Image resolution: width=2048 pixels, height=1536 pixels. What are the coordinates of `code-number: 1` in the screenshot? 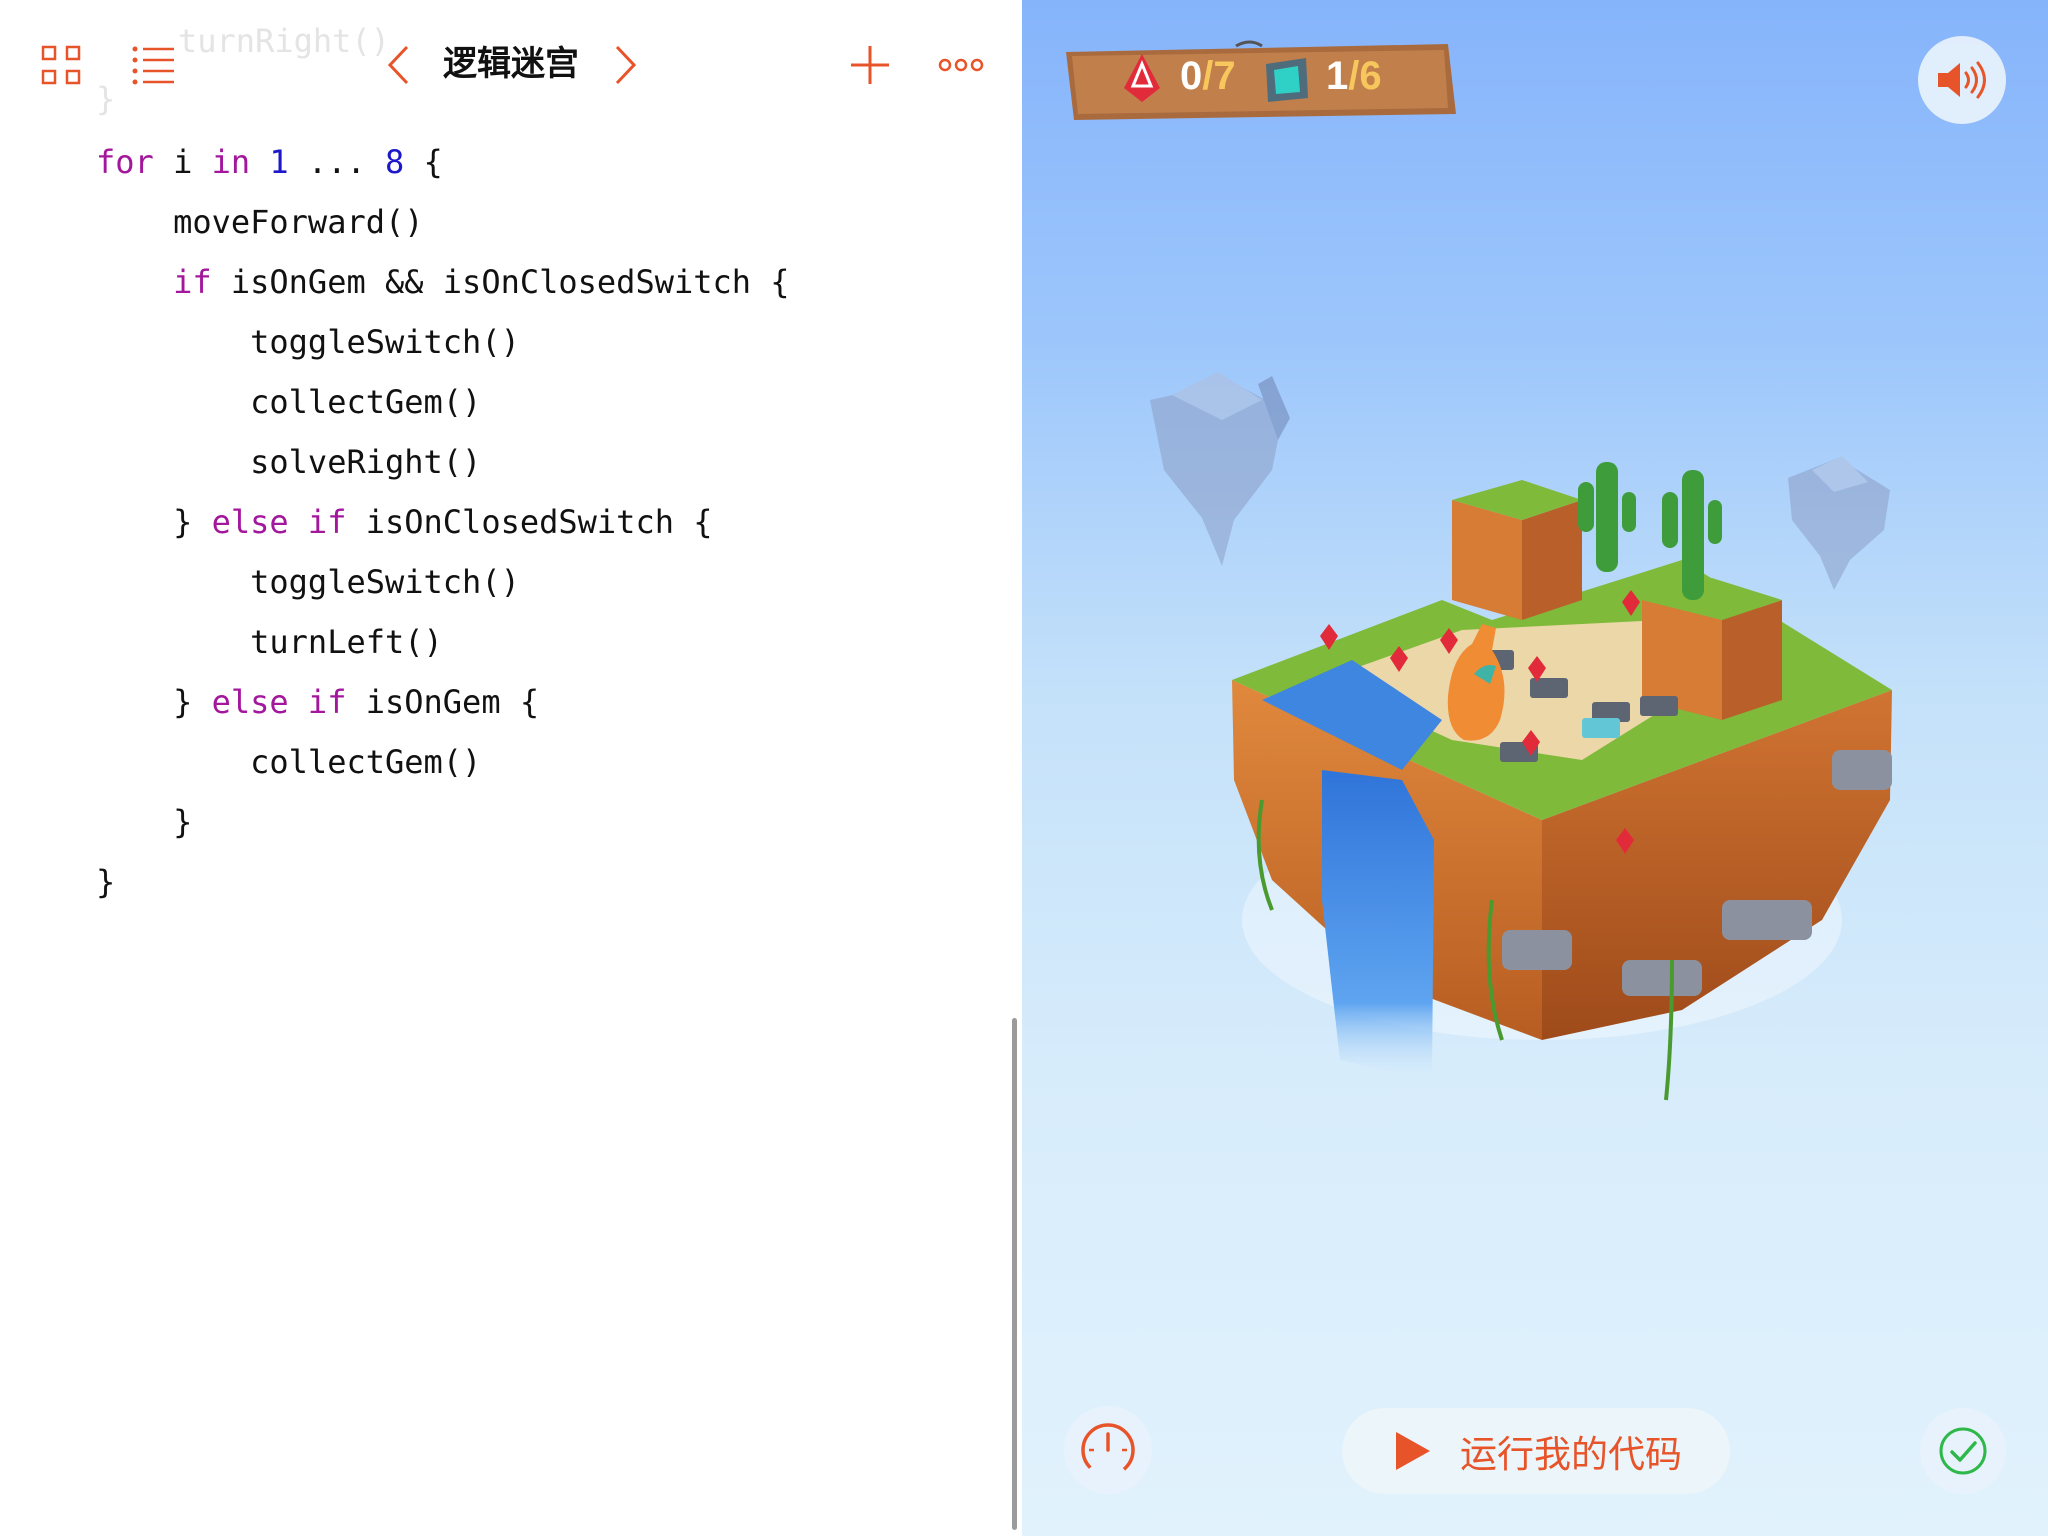 It's located at (279, 162).